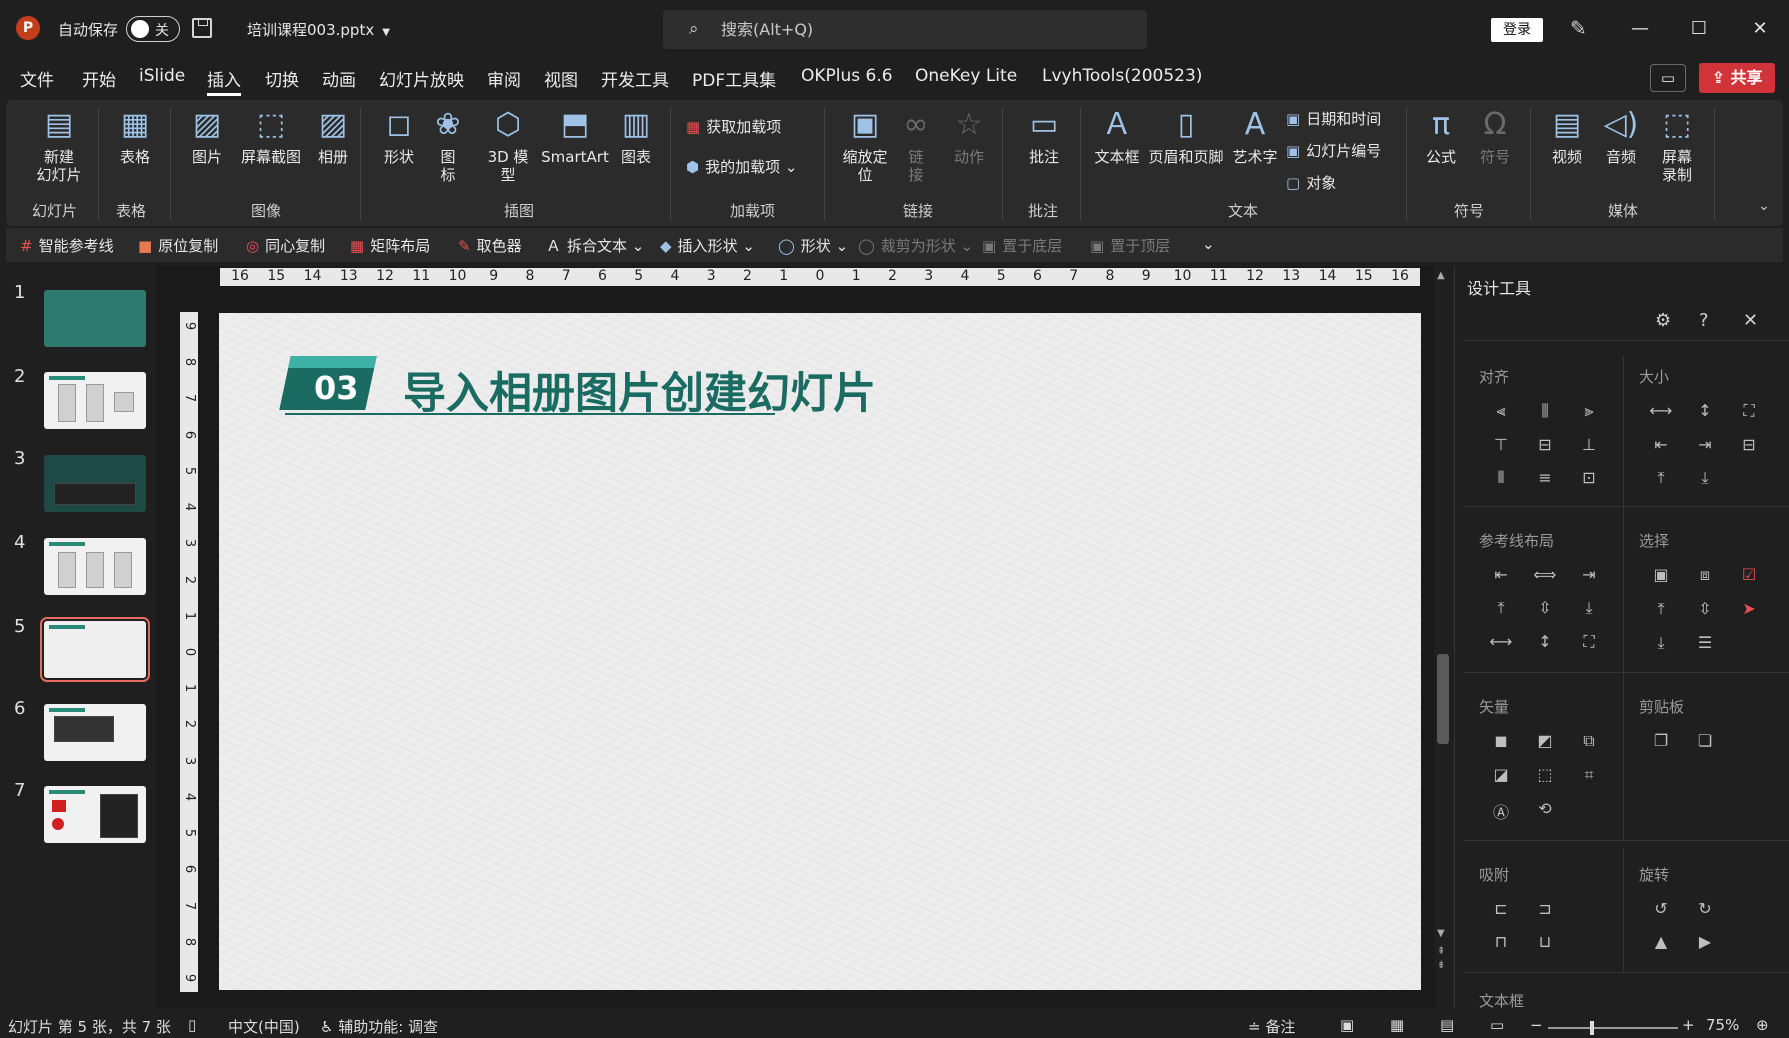 This screenshot has height=1038, width=1789. I want to click on distribute-h-icon: ⦀, so click(1501, 478).